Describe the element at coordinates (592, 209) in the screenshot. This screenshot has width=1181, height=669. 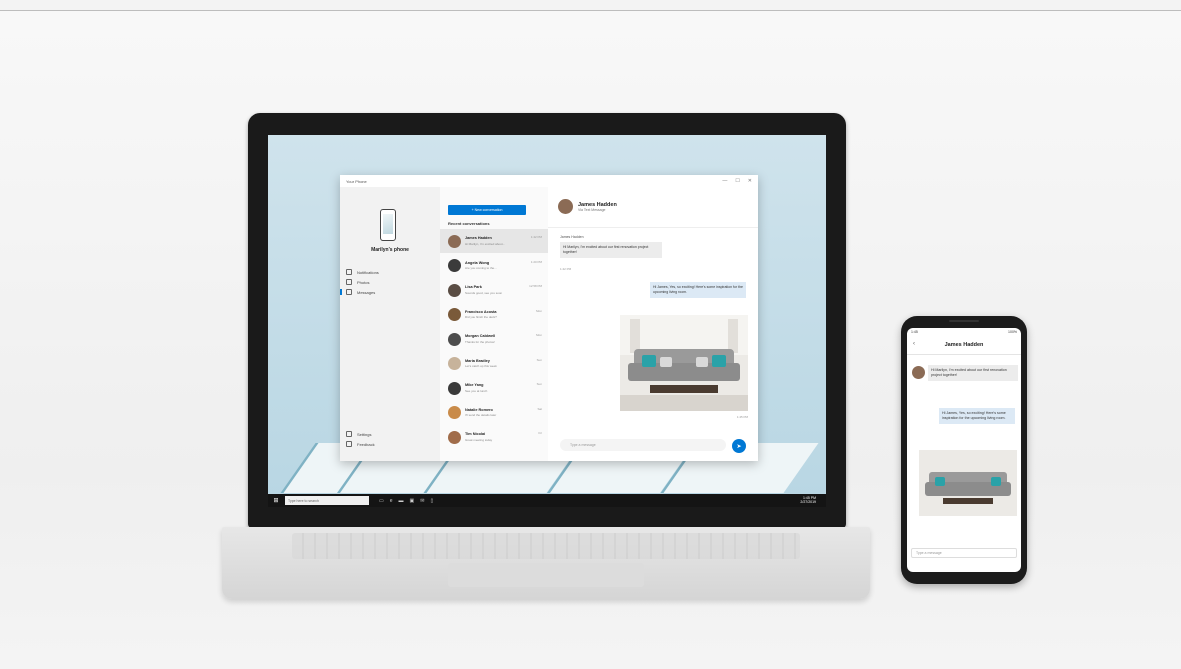
I see `chat-subtitle: Via Text Message` at that location.